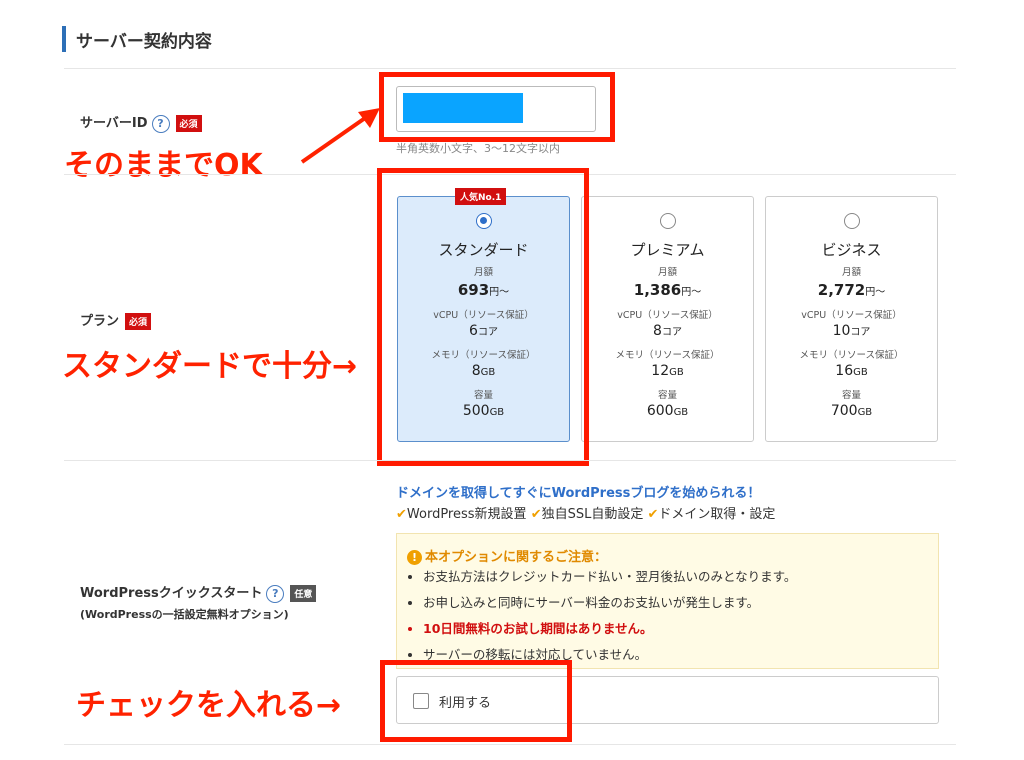  Describe the element at coordinates (578, 493) in the screenshot. I see `wp-headline: ドメインを取得してすぐにWordPressブログを始められる！` at that location.